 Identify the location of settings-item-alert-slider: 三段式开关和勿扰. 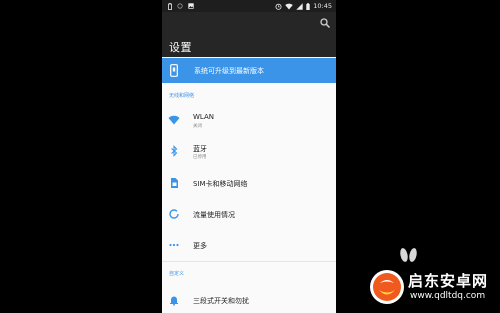
(249, 299).